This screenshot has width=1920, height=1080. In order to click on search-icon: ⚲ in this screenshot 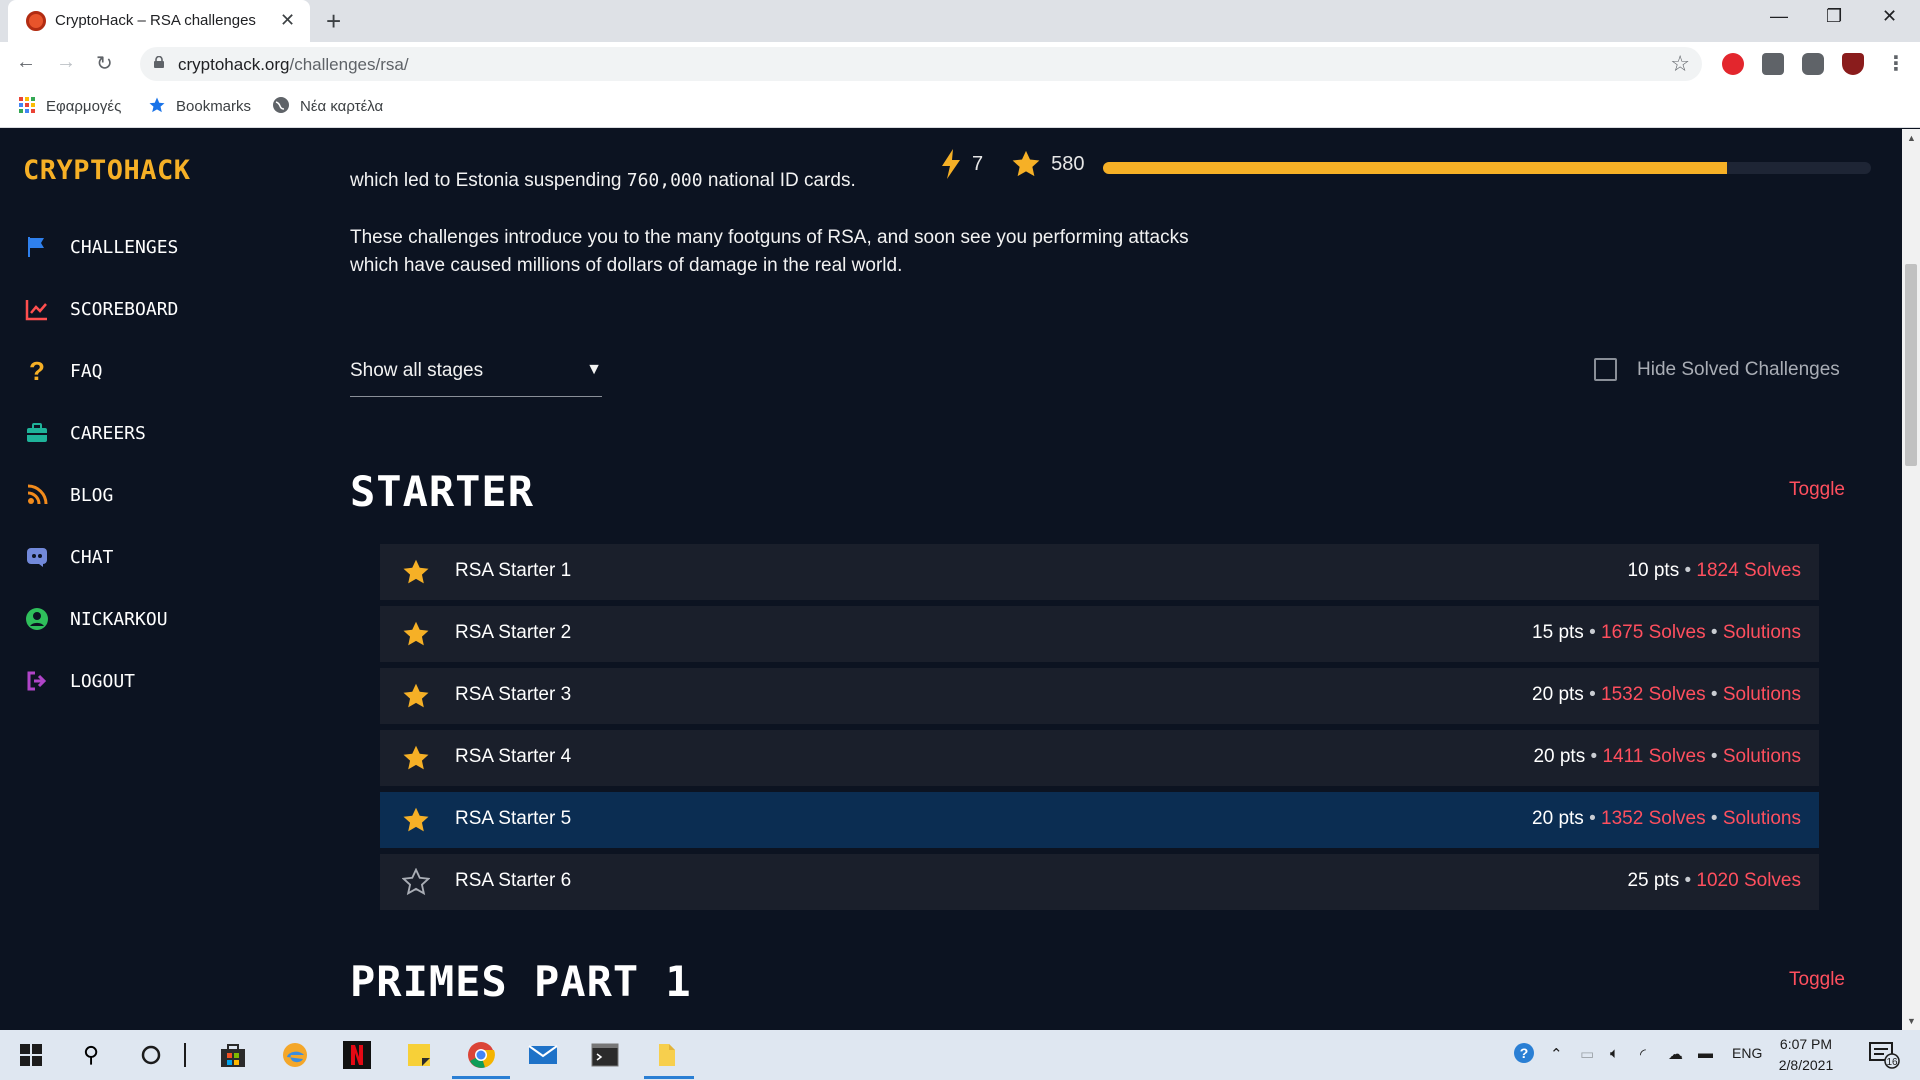, I will do `click(91, 1055)`.